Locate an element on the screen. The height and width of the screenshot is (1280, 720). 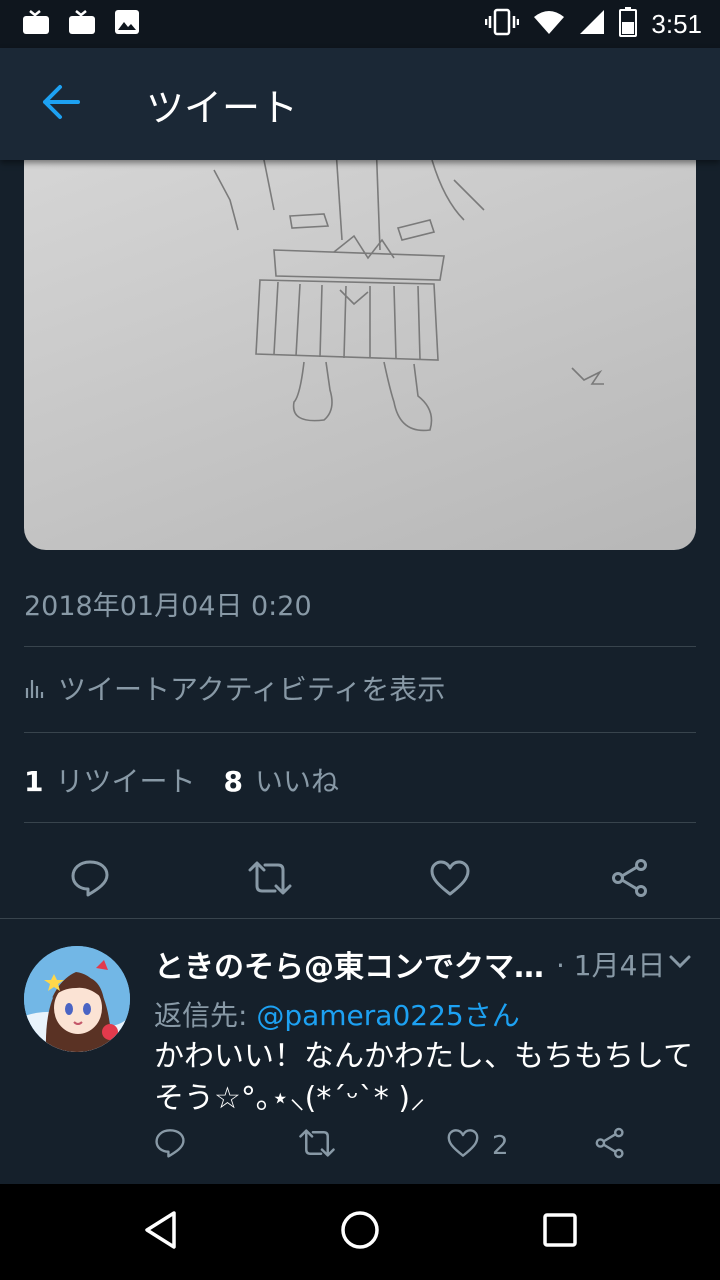
square-recents-icon is located at coordinates (560, 1232).